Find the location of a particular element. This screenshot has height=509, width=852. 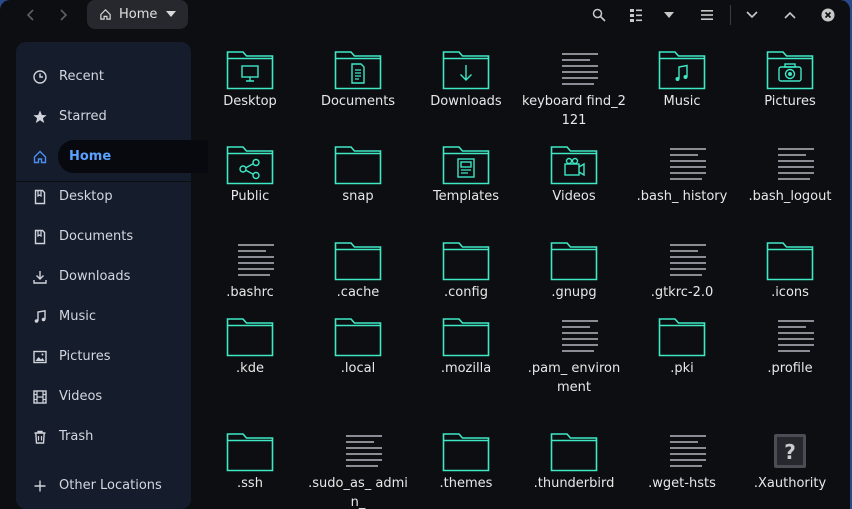

folder-item: .themes is located at coordinates (466, 462).